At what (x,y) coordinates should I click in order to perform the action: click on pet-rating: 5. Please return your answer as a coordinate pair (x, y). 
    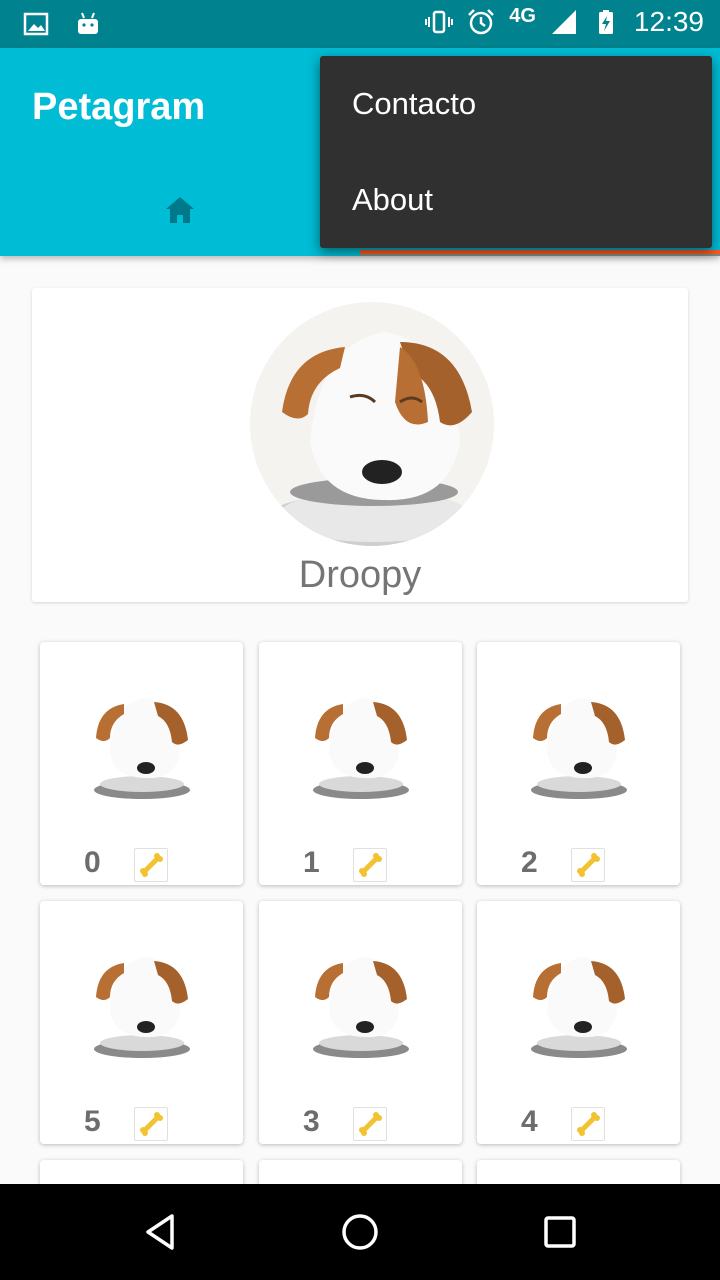
    Looking at the image, I should click on (92, 1121).